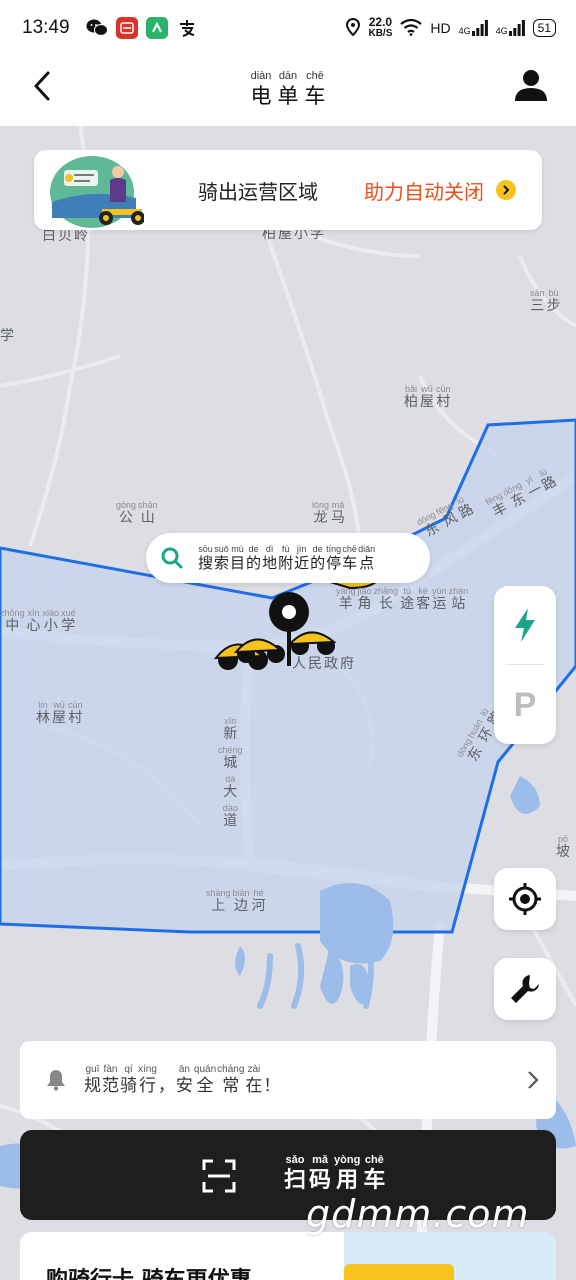 The width and height of the screenshot is (576, 1280). Describe the element at coordinates (338, 505) in the screenshot. I see `pinyin: mǎ` at that location.